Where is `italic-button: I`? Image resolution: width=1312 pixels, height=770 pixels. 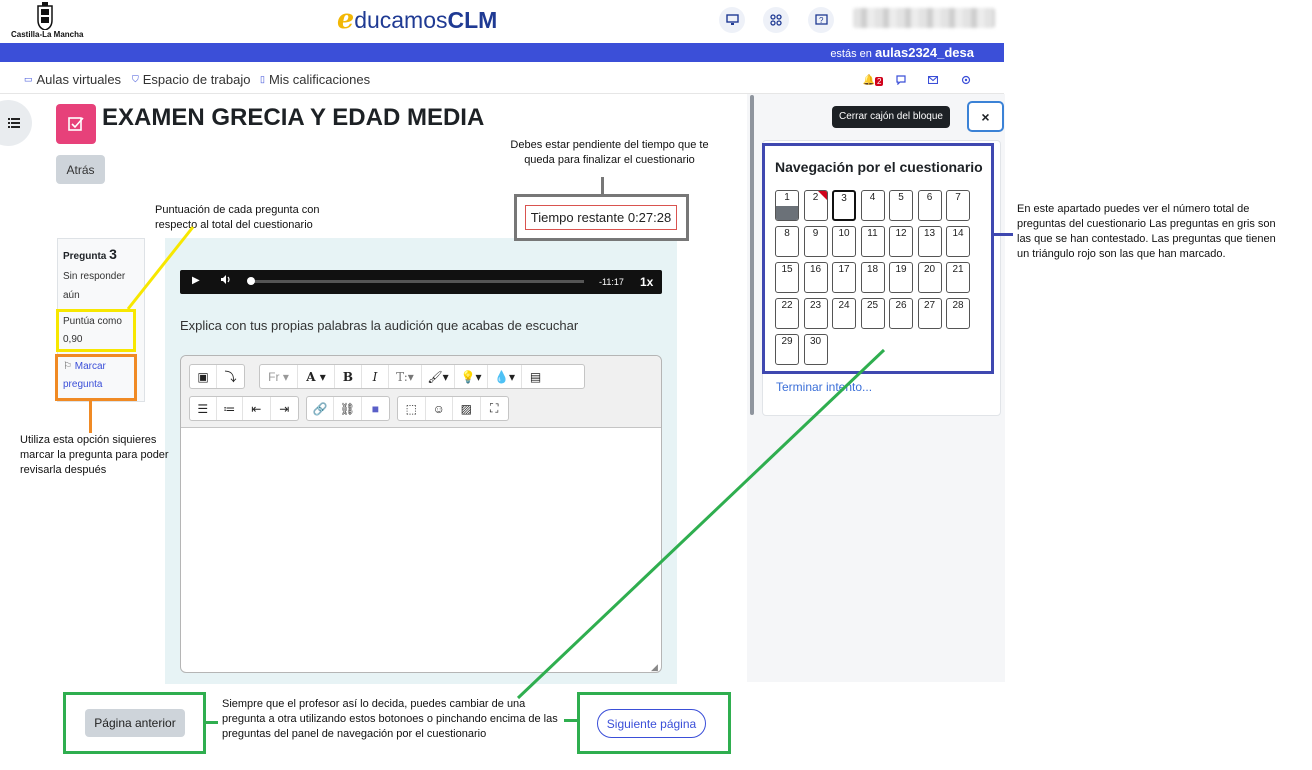
italic-button: I is located at coordinates (375, 376).